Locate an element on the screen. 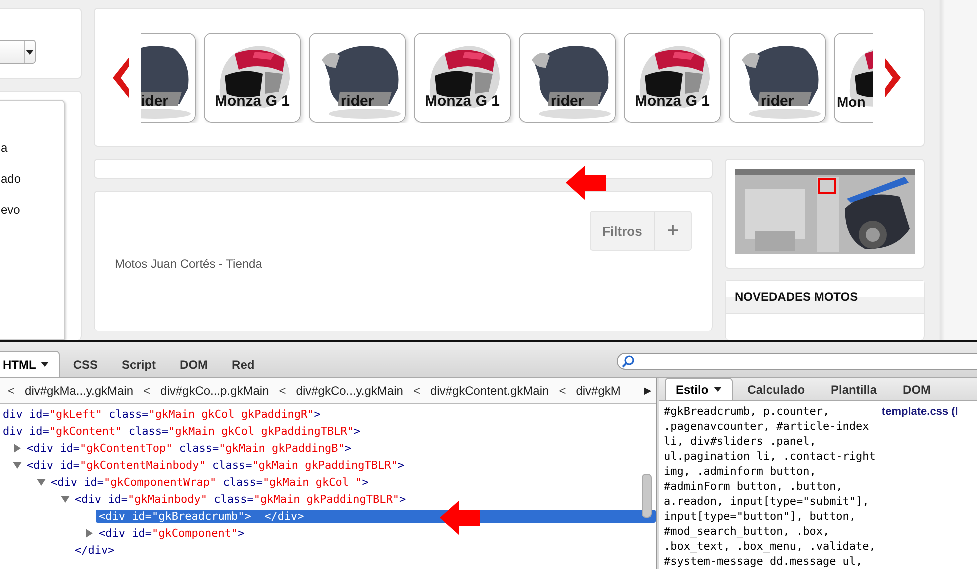 This screenshot has height=569, width=977. html-node: <div id="gkContentMainbody" class="gkMain gkPaddingTBLR"> is located at coordinates (216, 465).